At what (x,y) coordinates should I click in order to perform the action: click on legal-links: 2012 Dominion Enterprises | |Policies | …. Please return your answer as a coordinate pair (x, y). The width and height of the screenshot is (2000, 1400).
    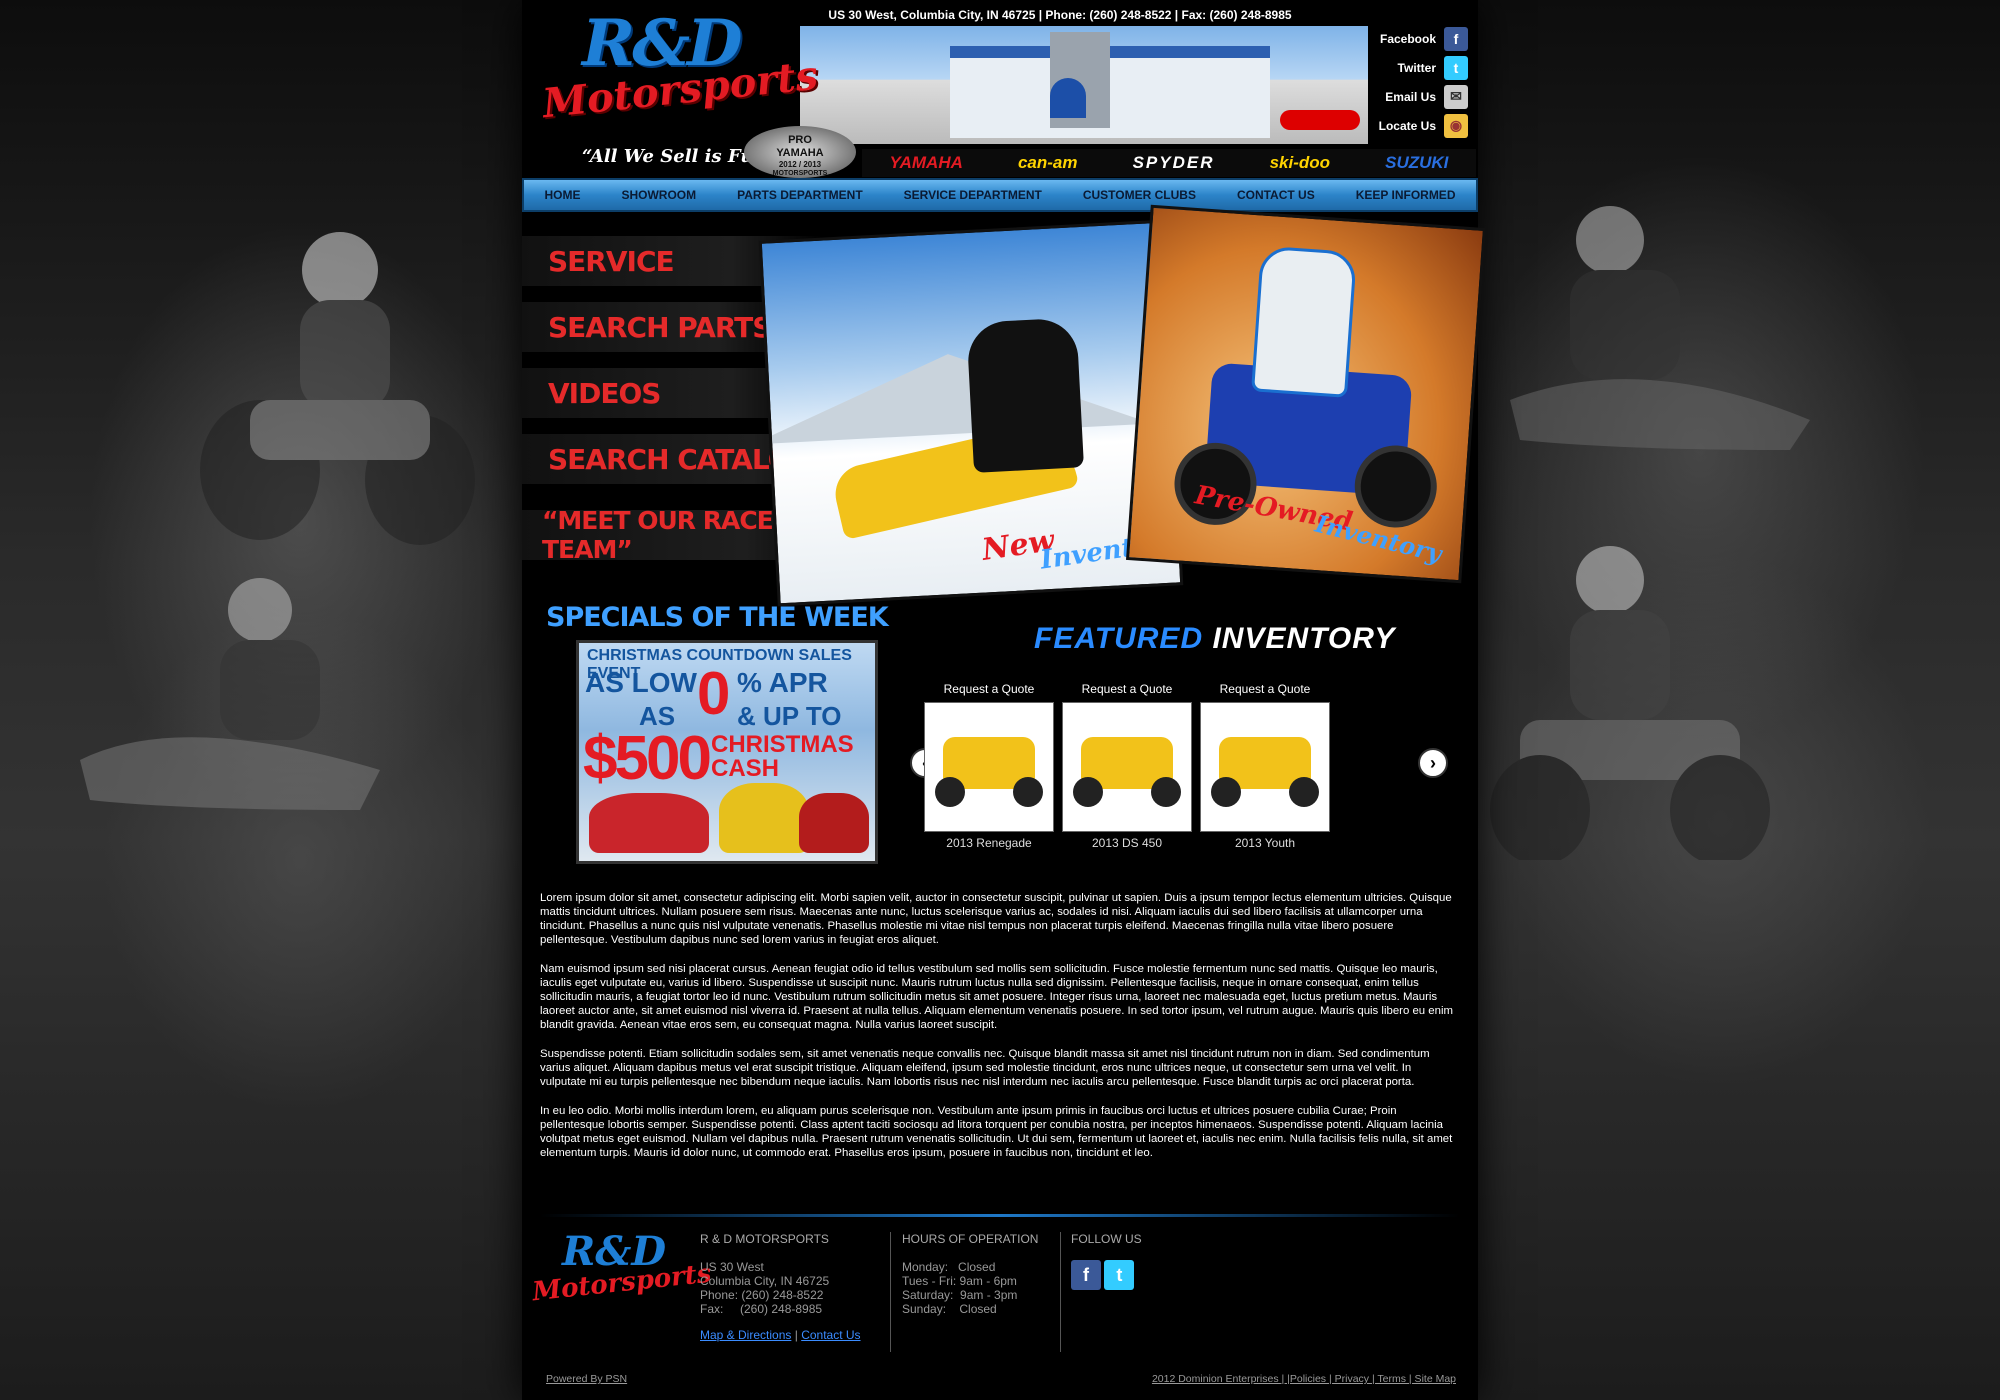
    Looking at the image, I should click on (1304, 1379).